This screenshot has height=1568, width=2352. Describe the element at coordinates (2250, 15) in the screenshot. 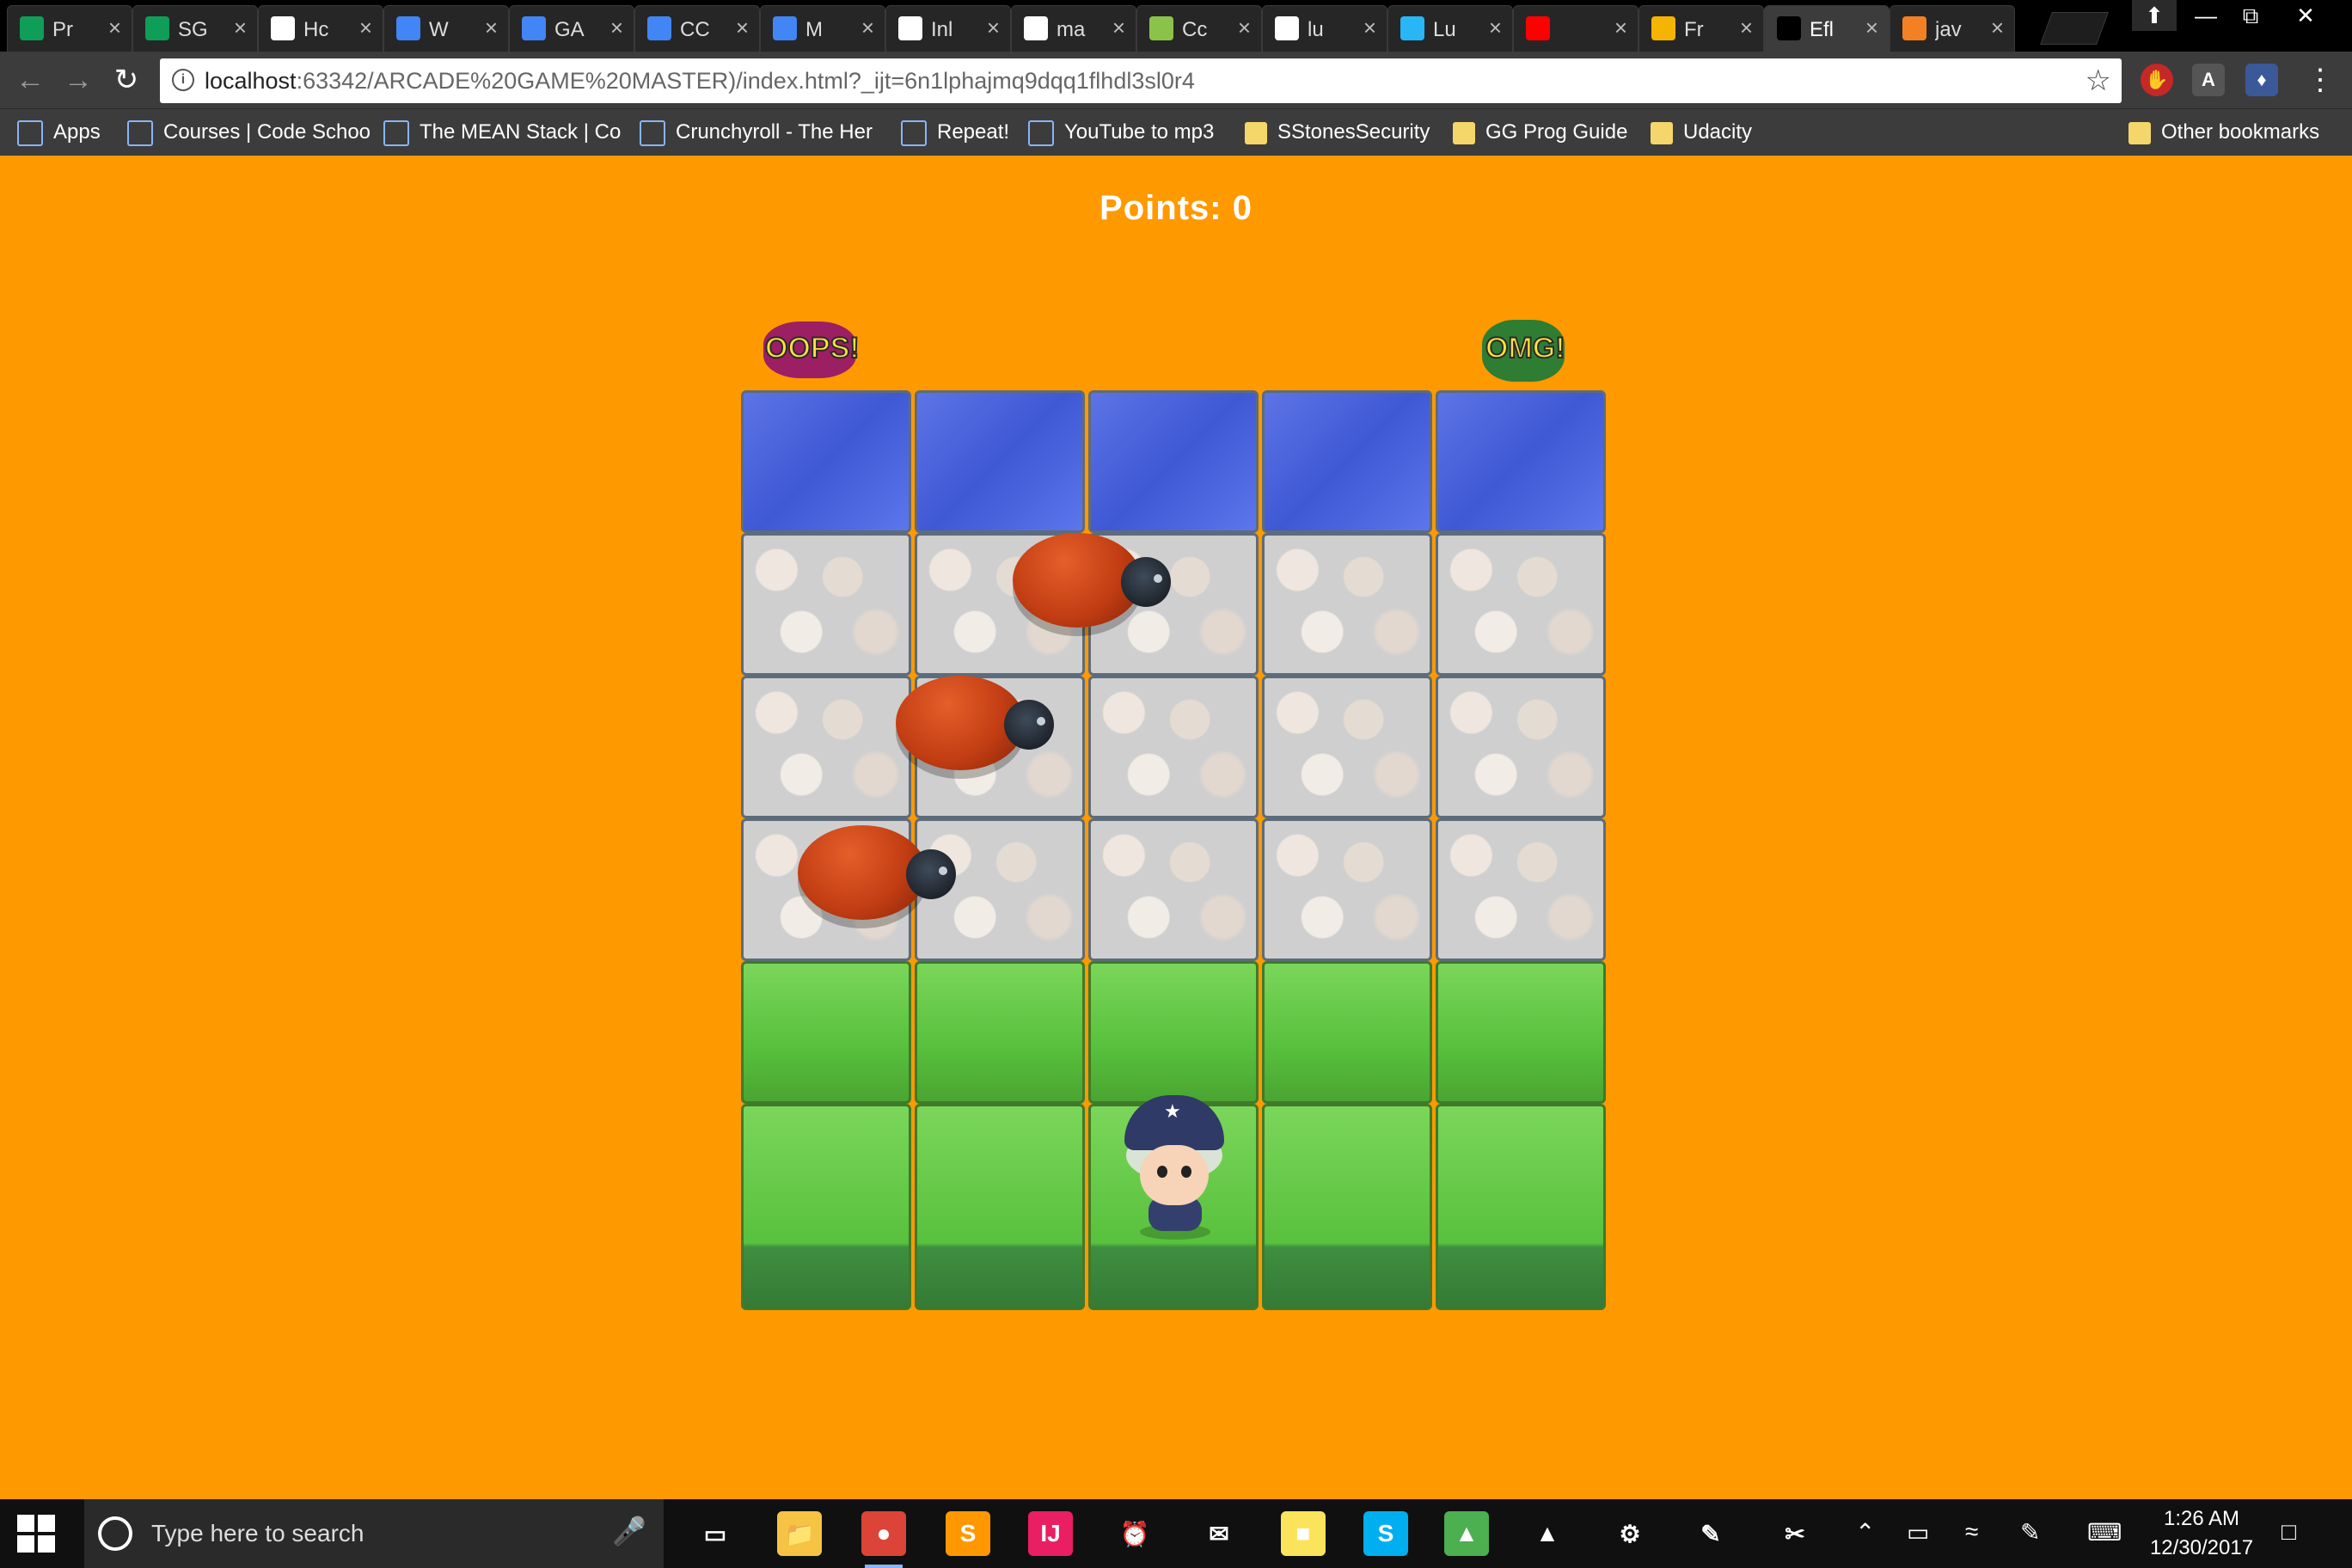

I see `restore-button: ⧉` at that location.